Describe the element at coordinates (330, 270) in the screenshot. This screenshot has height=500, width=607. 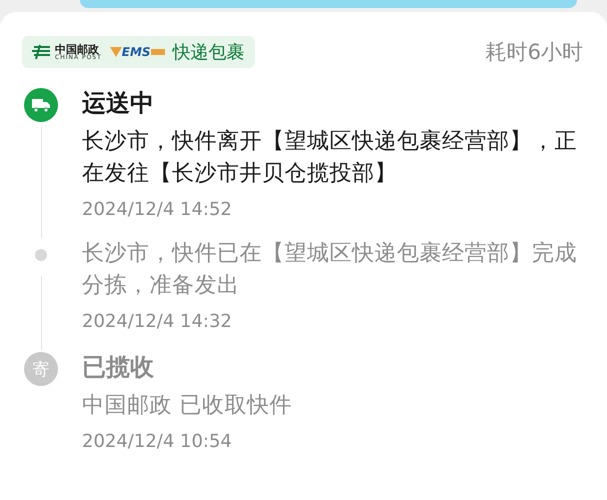
I see `event-description: 长沙市，快件已在【望城区快递包裹经营部】完成分拣，准备发出` at that location.